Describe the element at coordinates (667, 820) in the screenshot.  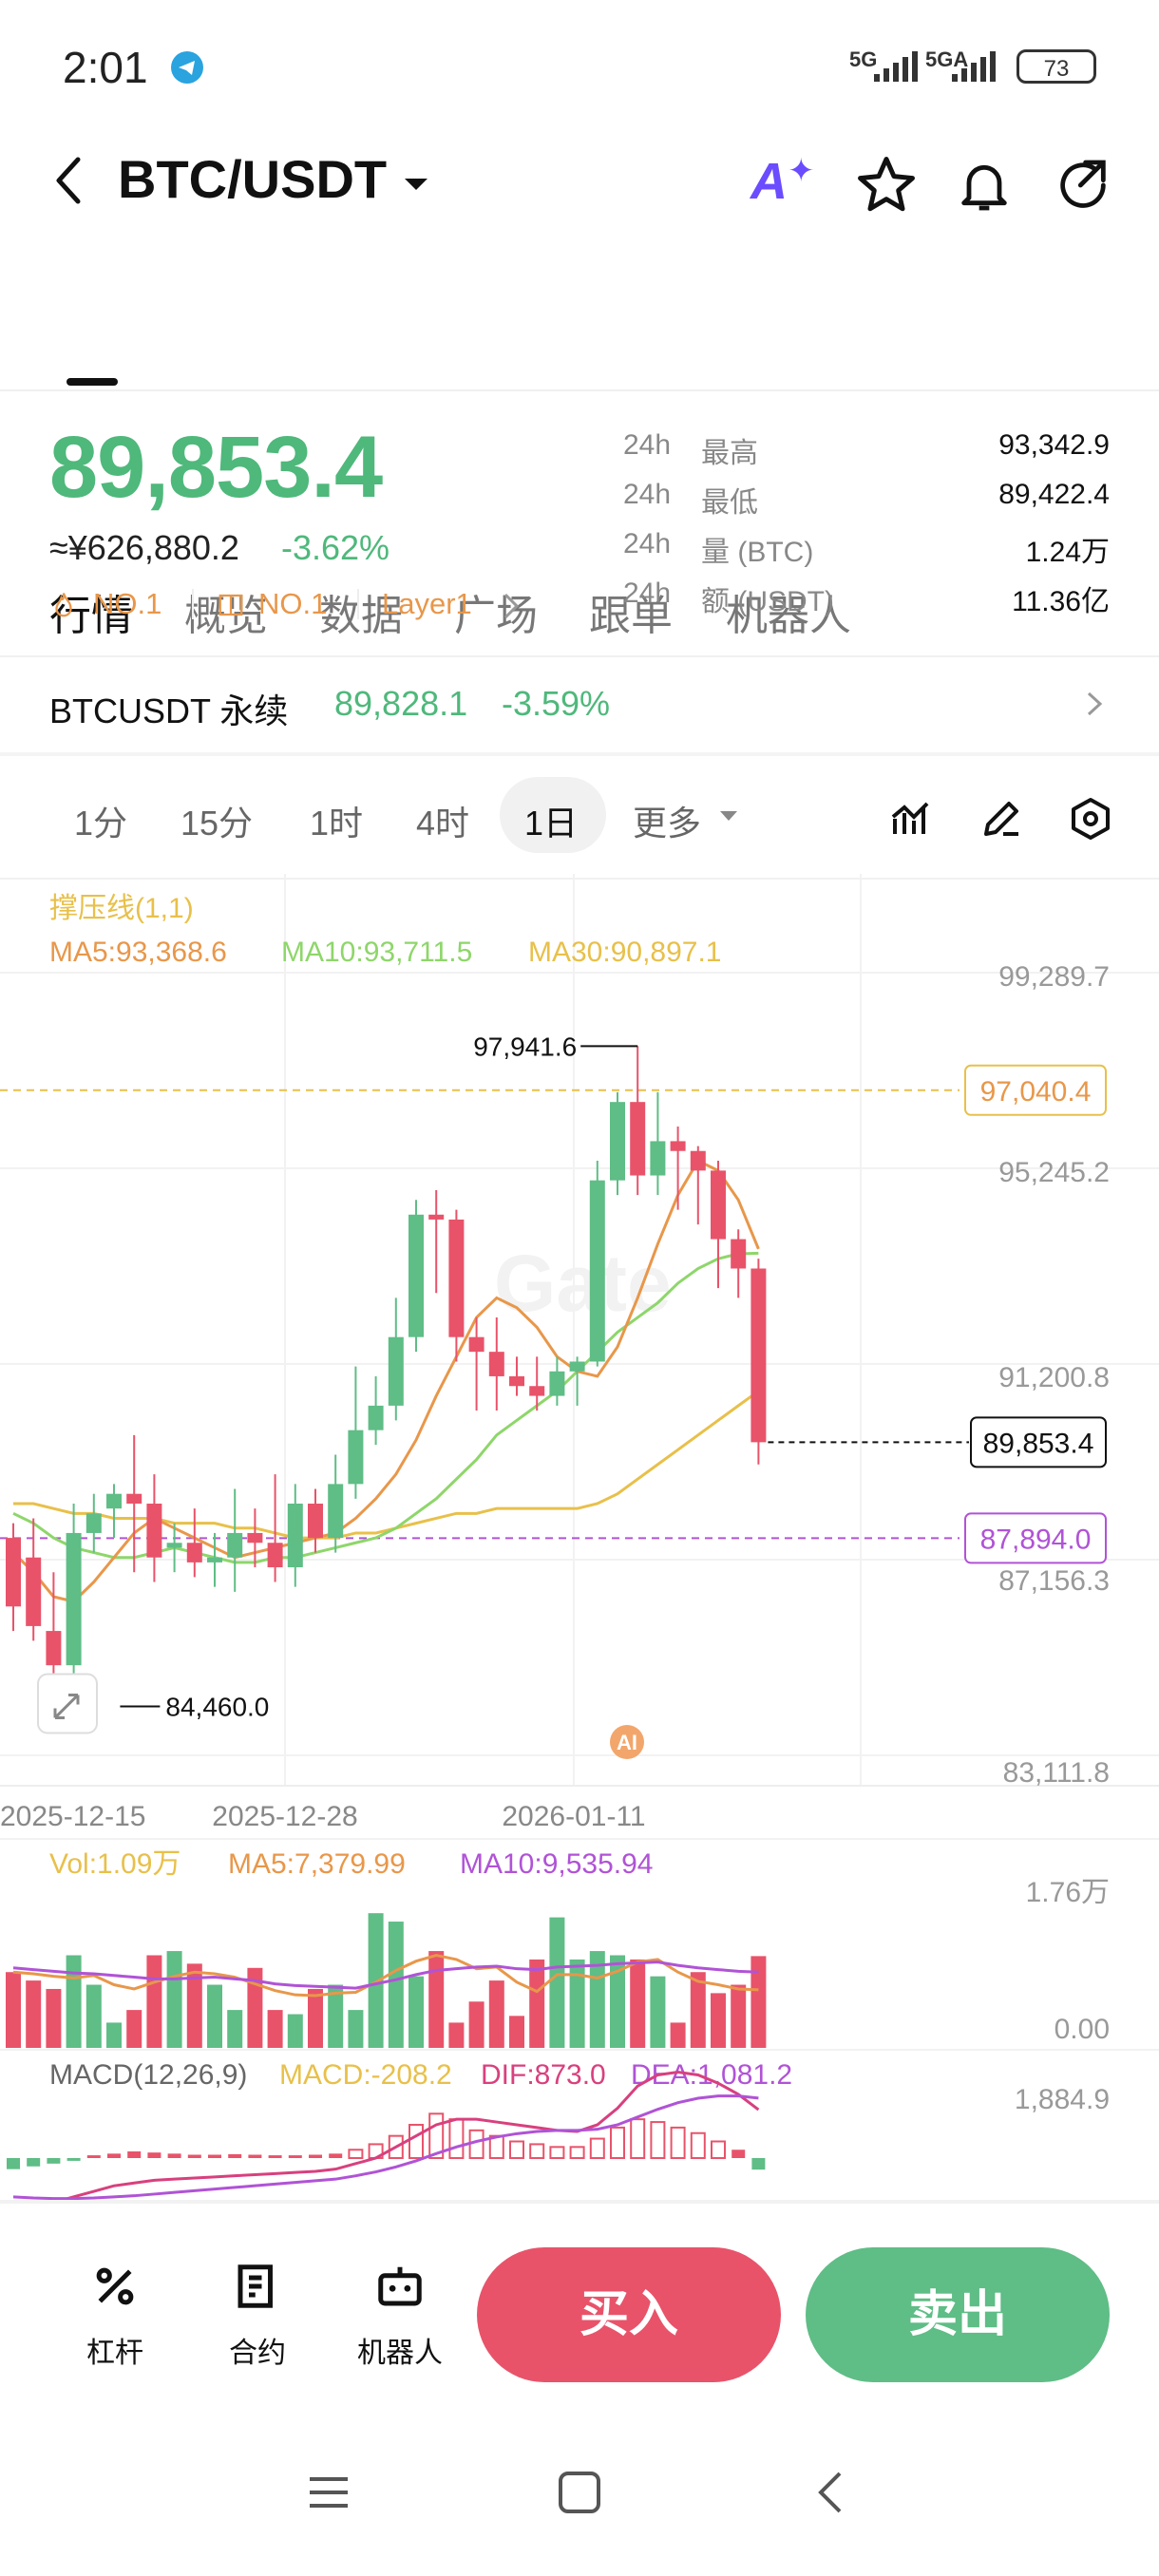
I see `timeframe-more: 更多` at that location.